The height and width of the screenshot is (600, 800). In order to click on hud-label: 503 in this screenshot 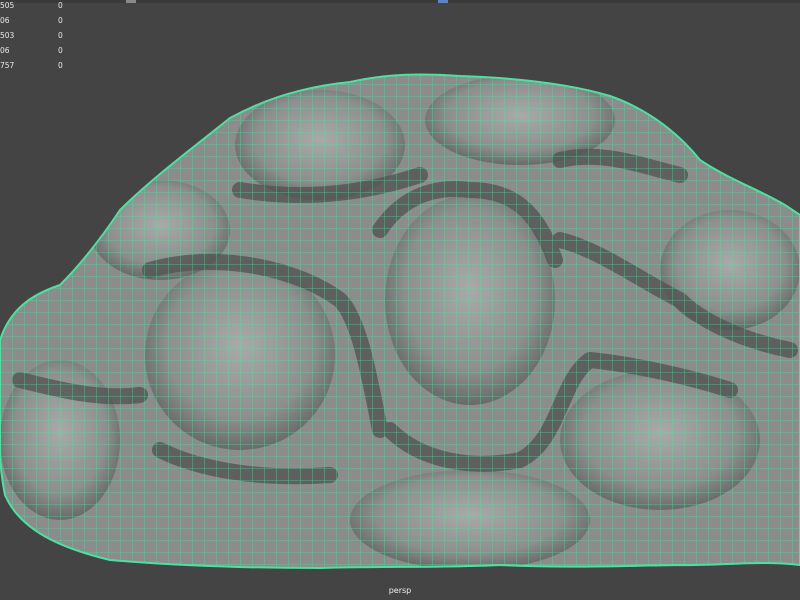, I will do `click(7, 35)`.